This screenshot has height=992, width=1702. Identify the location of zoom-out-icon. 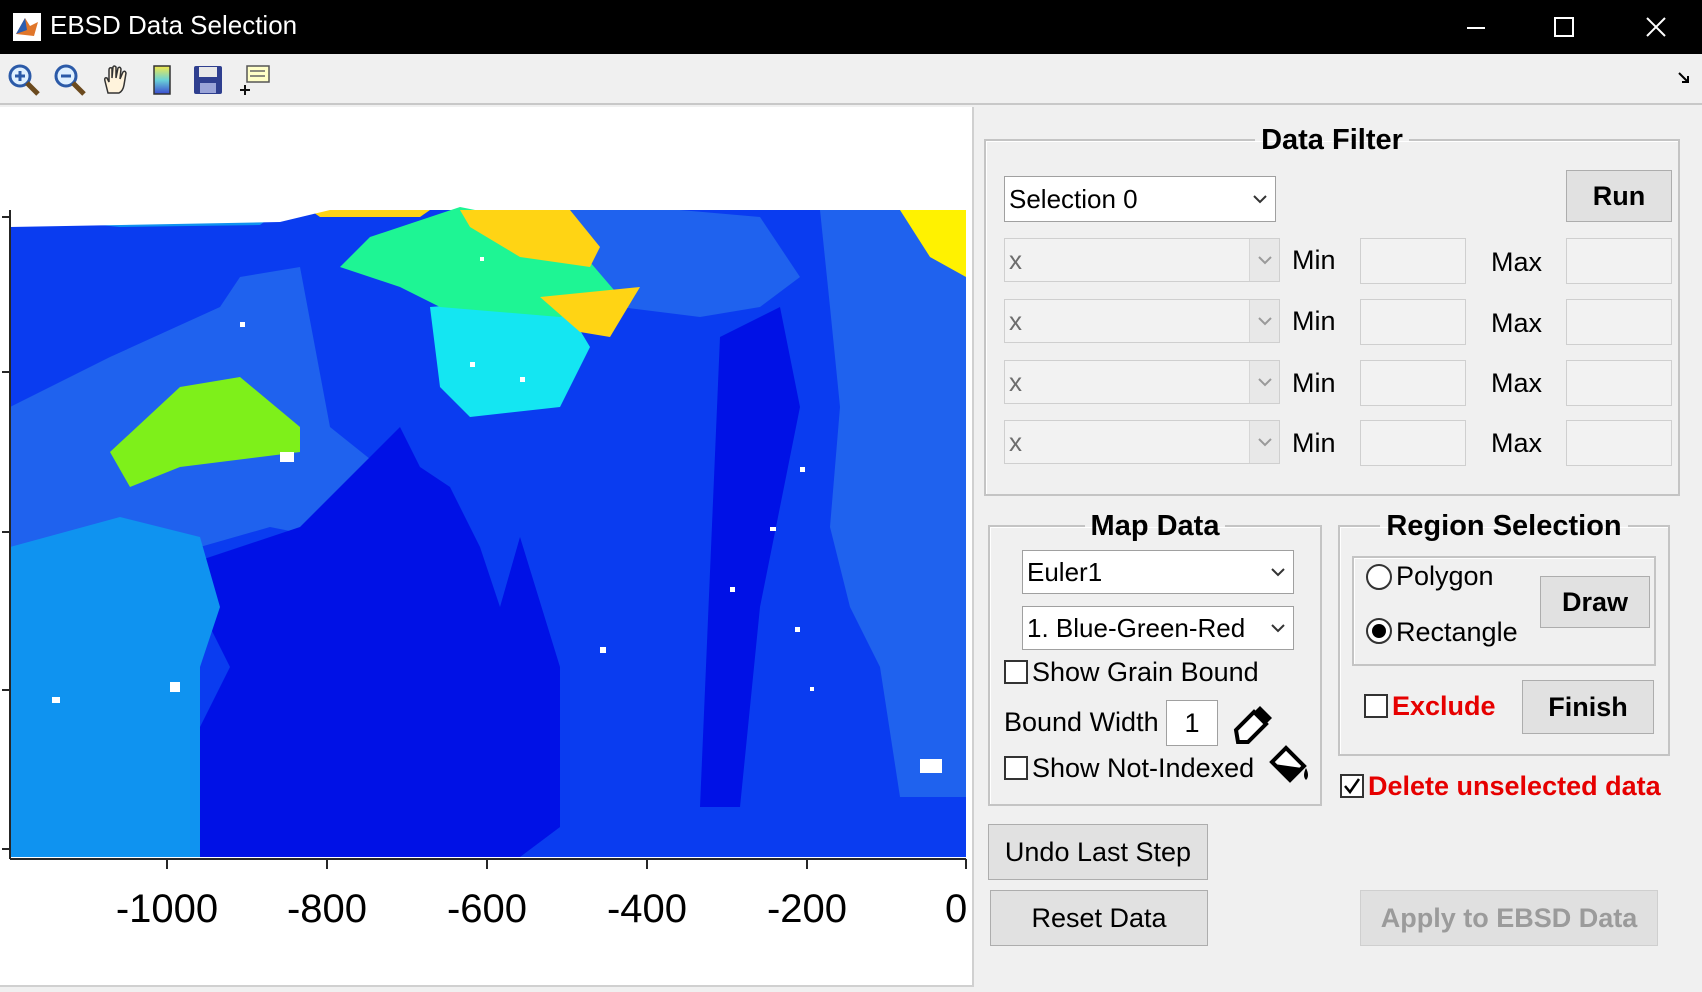
(70, 80).